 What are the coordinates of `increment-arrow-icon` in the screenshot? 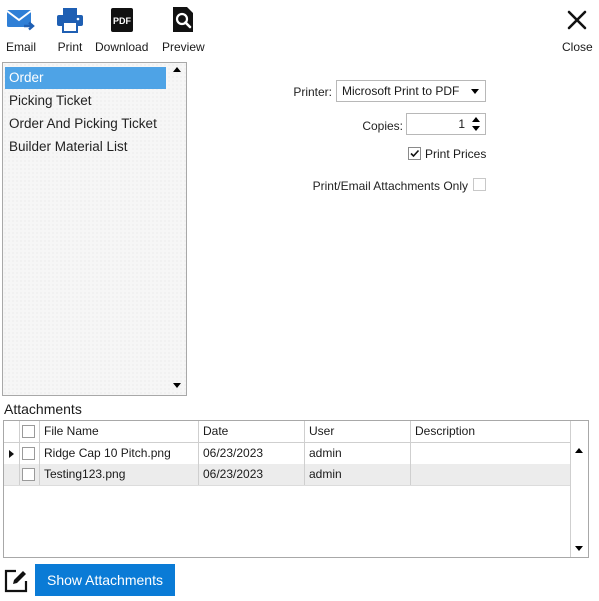 It's located at (476, 119).